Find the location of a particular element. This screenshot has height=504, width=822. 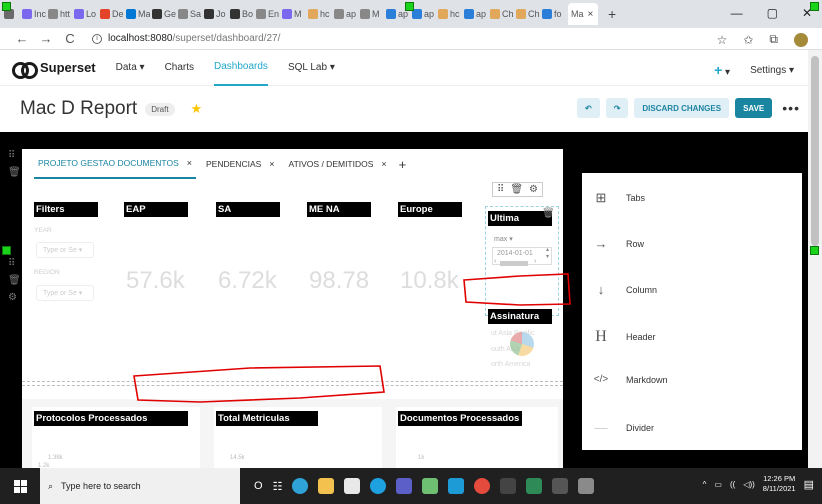

taskbar-search: ⌕ Type here to search is located at coordinates (140, 486).